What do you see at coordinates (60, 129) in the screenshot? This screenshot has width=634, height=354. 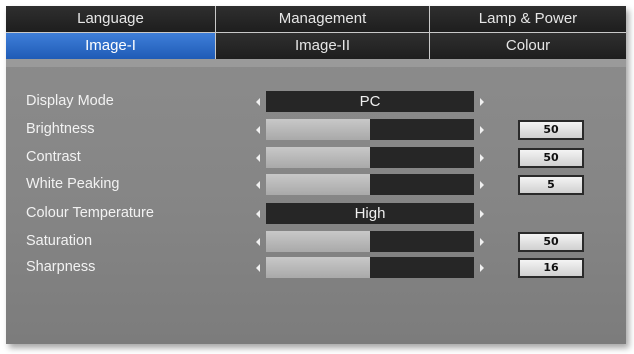 I see `setting-label: Brightness` at bounding box center [60, 129].